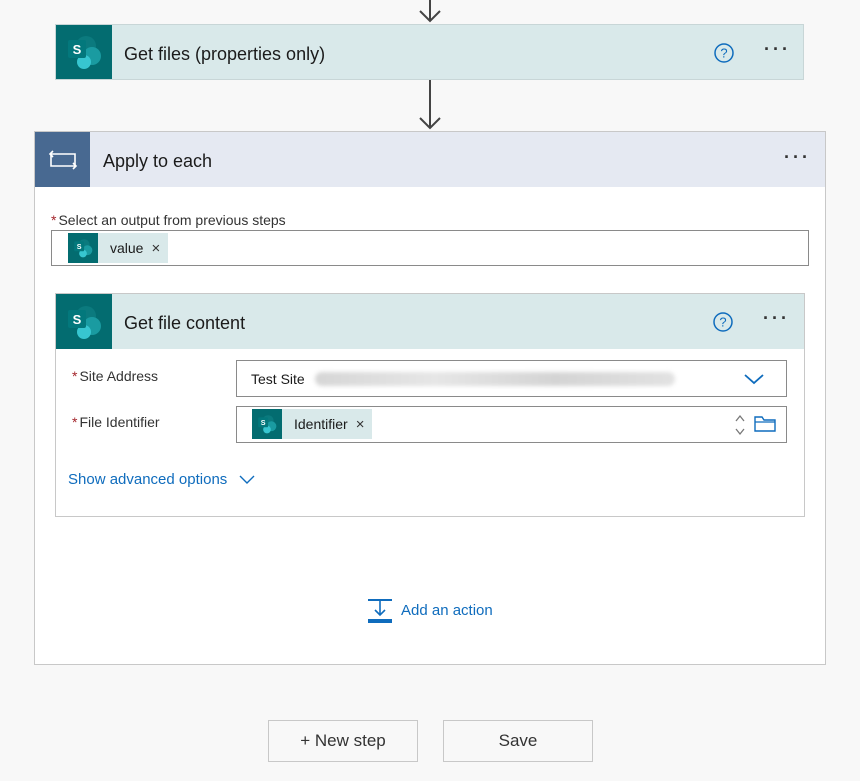 The height and width of the screenshot is (781, 860). Describe the element at coordinates (765, 426) in the screenshot. I see `folder-icon` at that location.